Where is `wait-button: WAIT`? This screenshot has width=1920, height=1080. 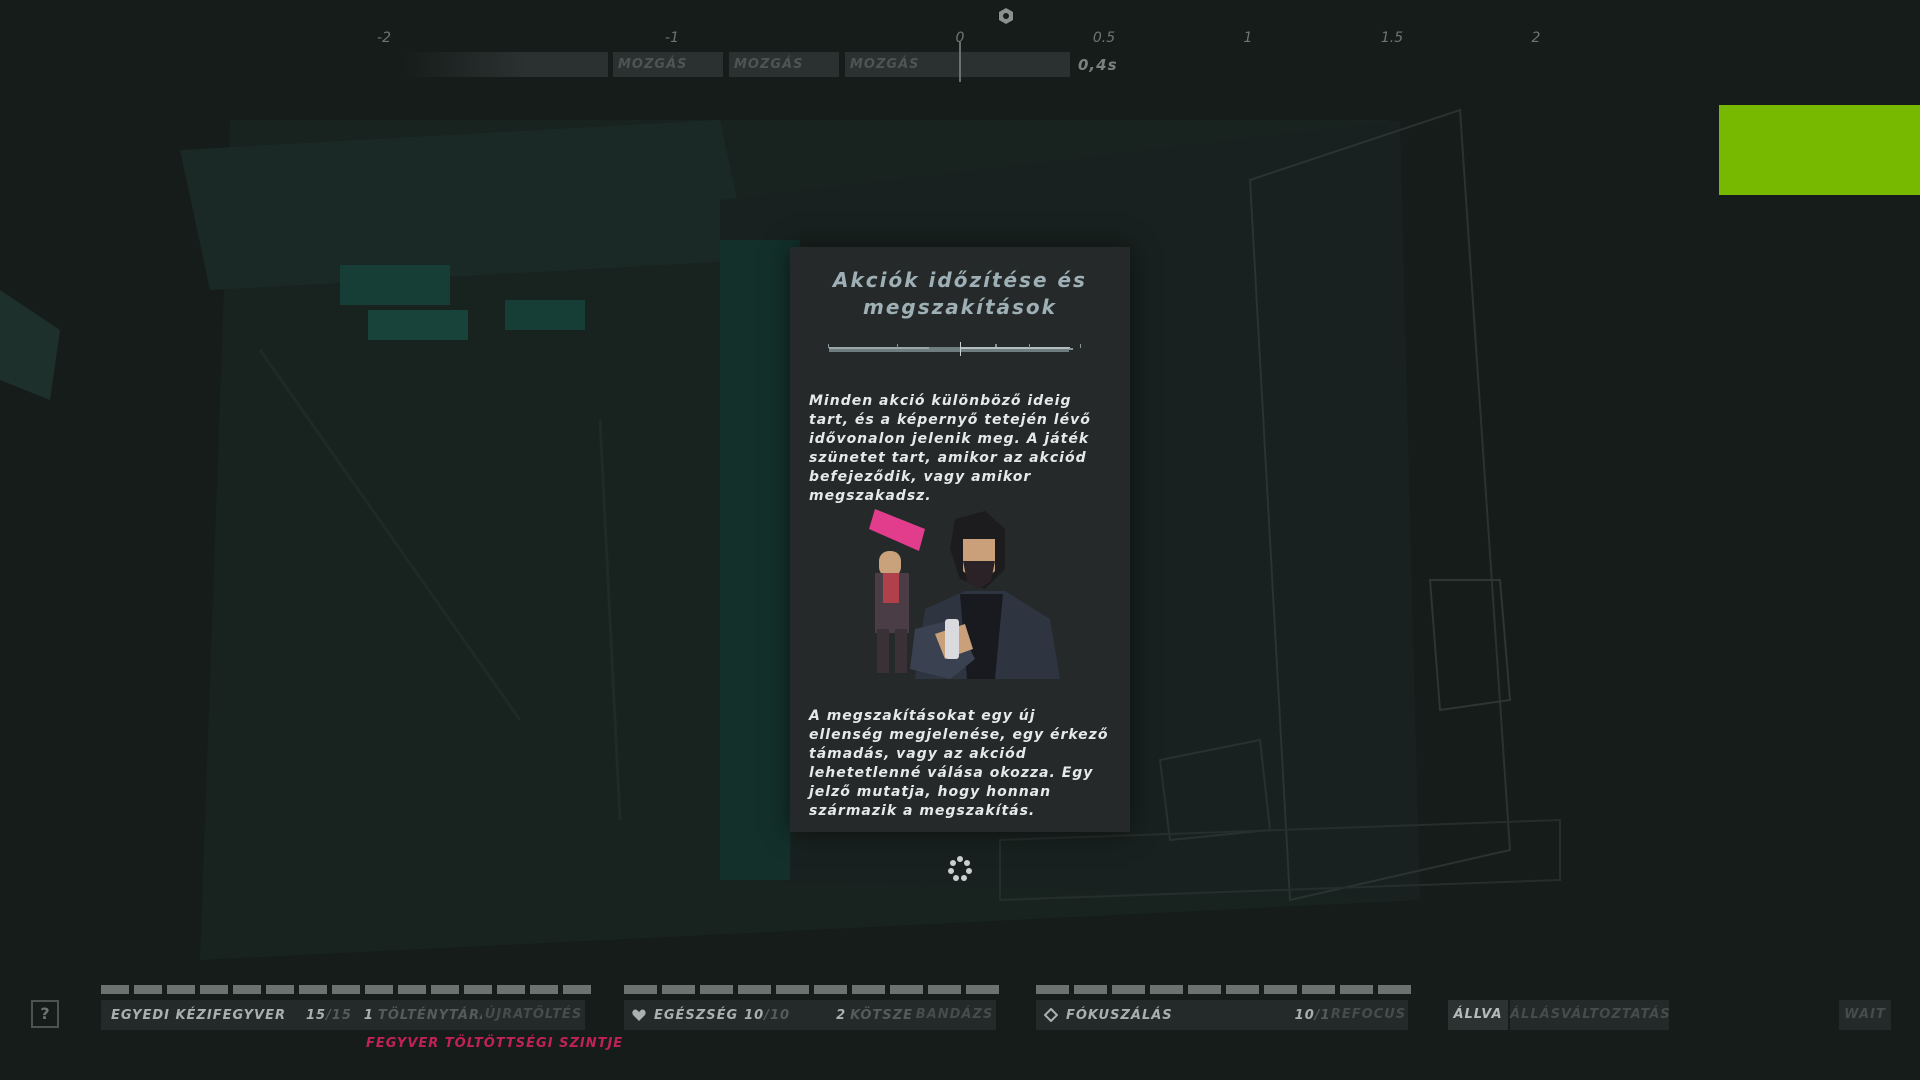
wait-button: WAIT is located at coordinates (1865, 1015).